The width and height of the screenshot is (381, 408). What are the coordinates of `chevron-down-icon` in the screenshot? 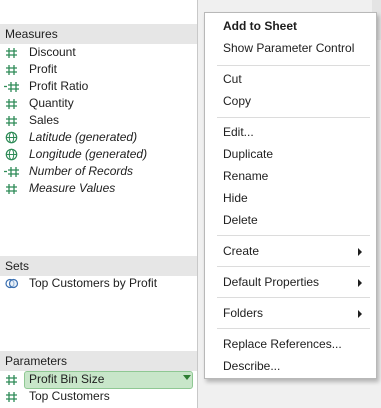 It's located at (187, 377).